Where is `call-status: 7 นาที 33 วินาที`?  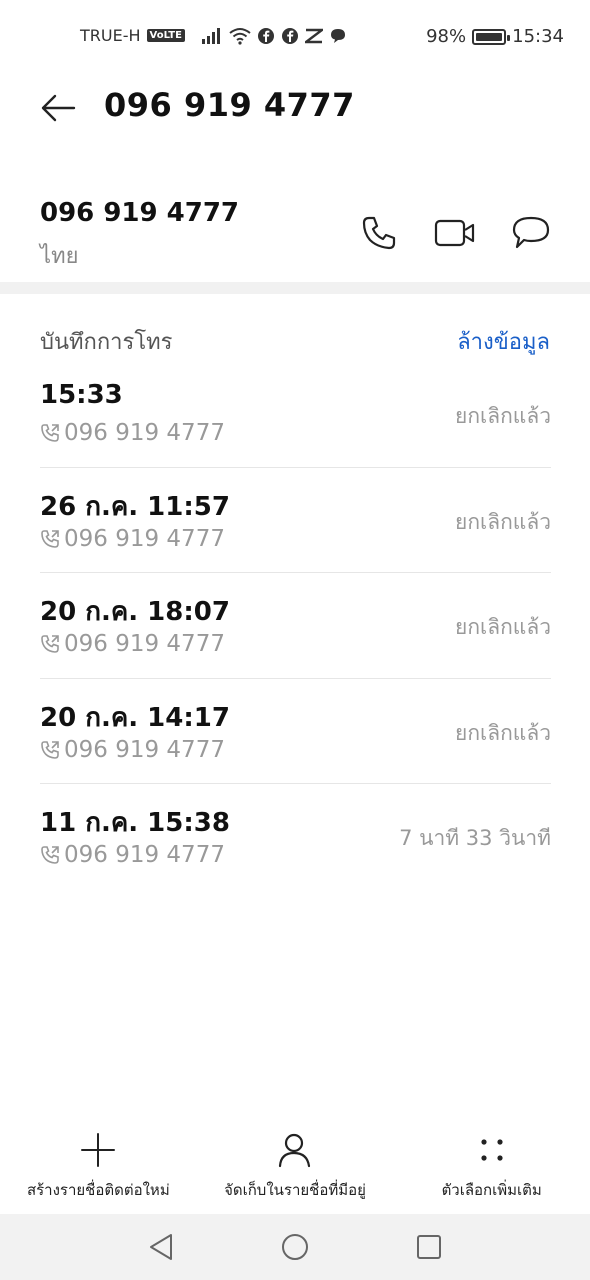
call-status: 7 นาที 33 วินาที is located at coordinates (475, 838).